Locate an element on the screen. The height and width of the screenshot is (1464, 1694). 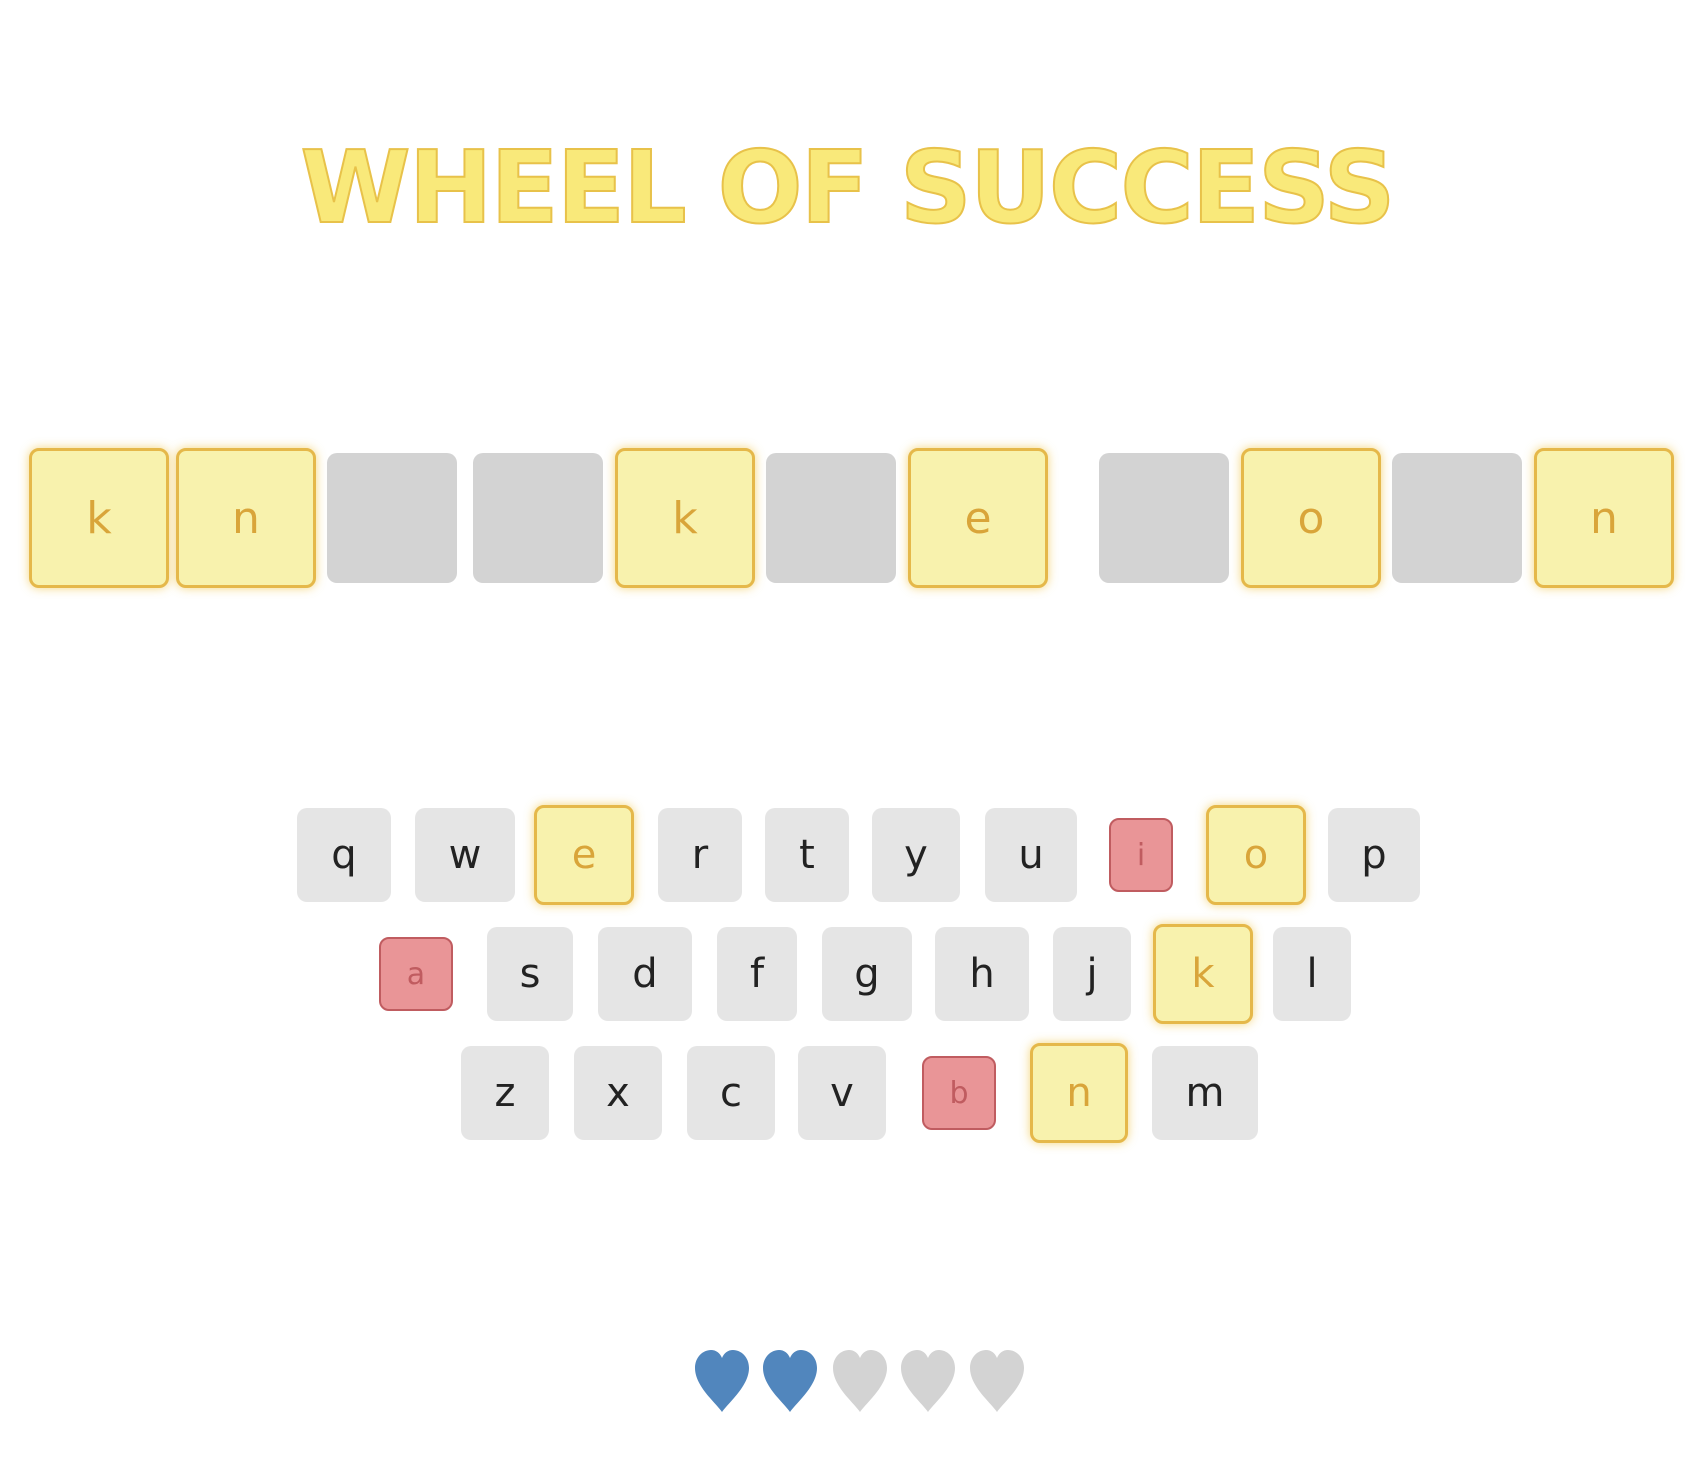
key-f: f is located at coordinates (757, 974).